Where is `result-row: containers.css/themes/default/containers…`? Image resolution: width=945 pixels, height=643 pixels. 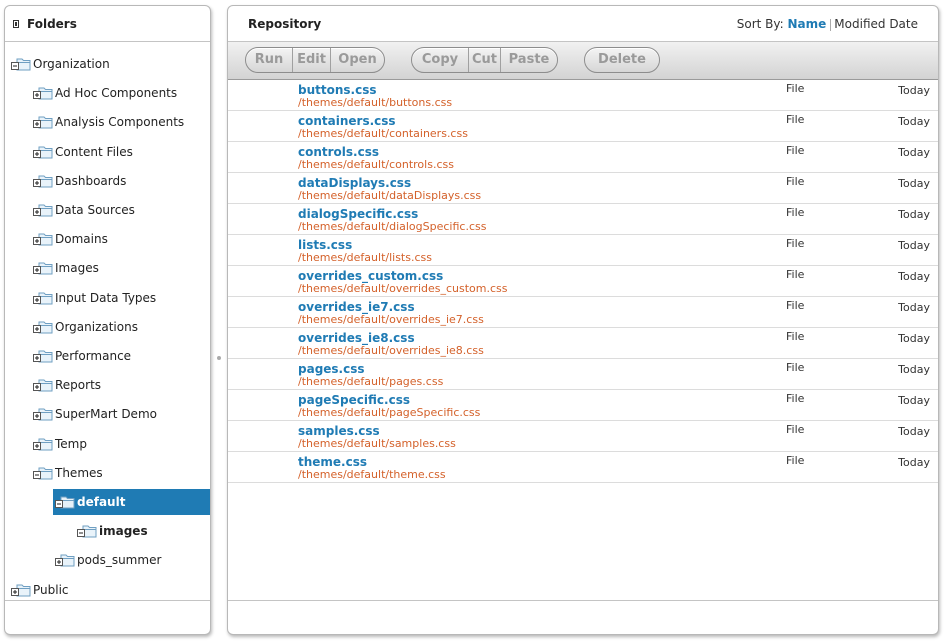 result-row: containers.css/themes/default/containers… is located at coordinates (583, 126).